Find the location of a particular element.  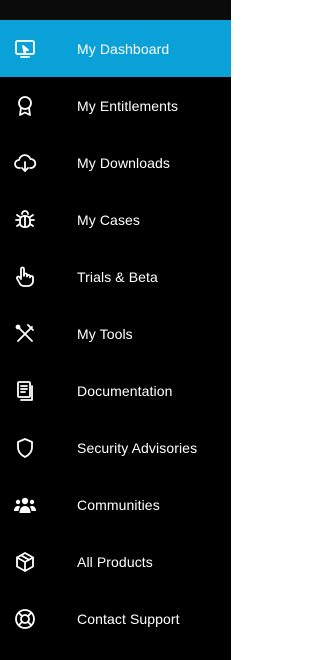

sidebar-item-label: Trials & Beta is located at coordinates (117, 276).